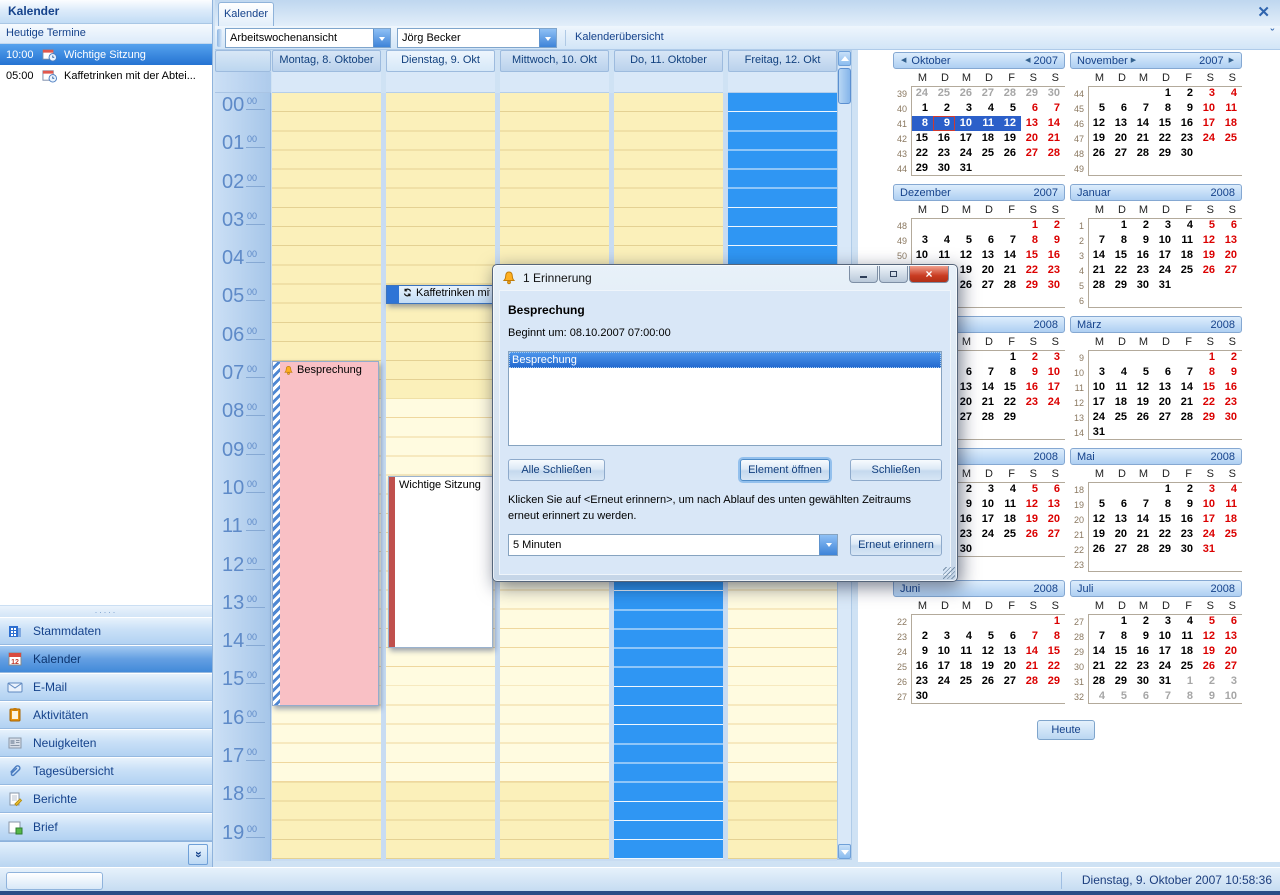 This screenshot has width=1280, height=895. I want to click on sidebar-item-tages-bersicht: Tagesübersicht, so click(106, 771).